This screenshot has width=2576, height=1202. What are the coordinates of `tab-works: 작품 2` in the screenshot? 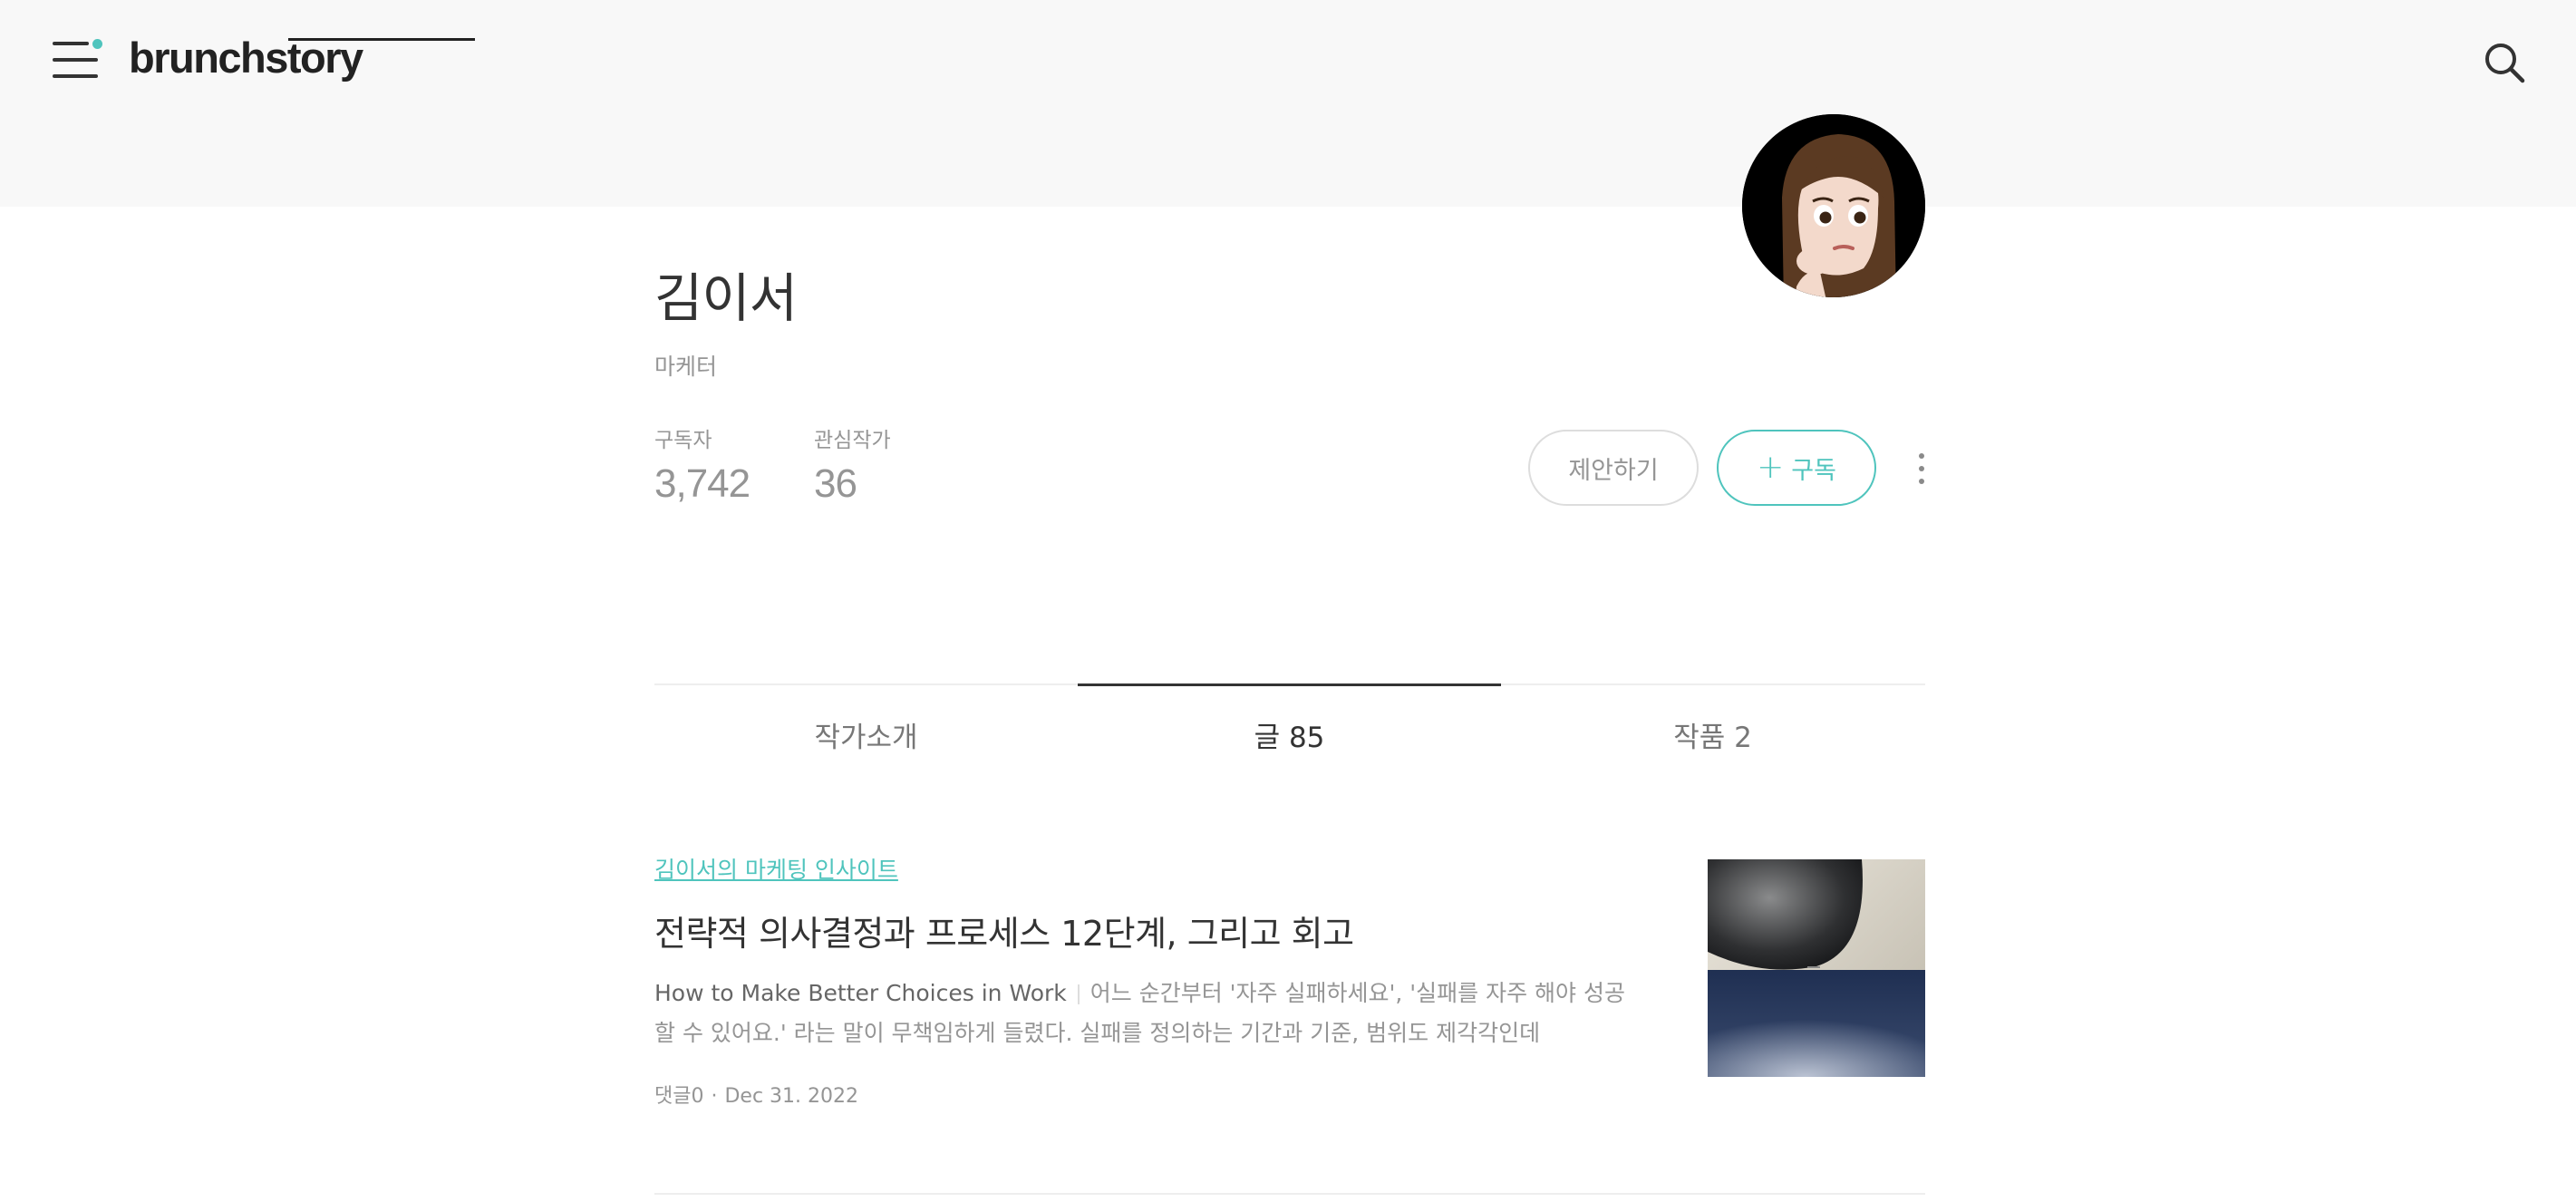 It's located at (1712, 728).